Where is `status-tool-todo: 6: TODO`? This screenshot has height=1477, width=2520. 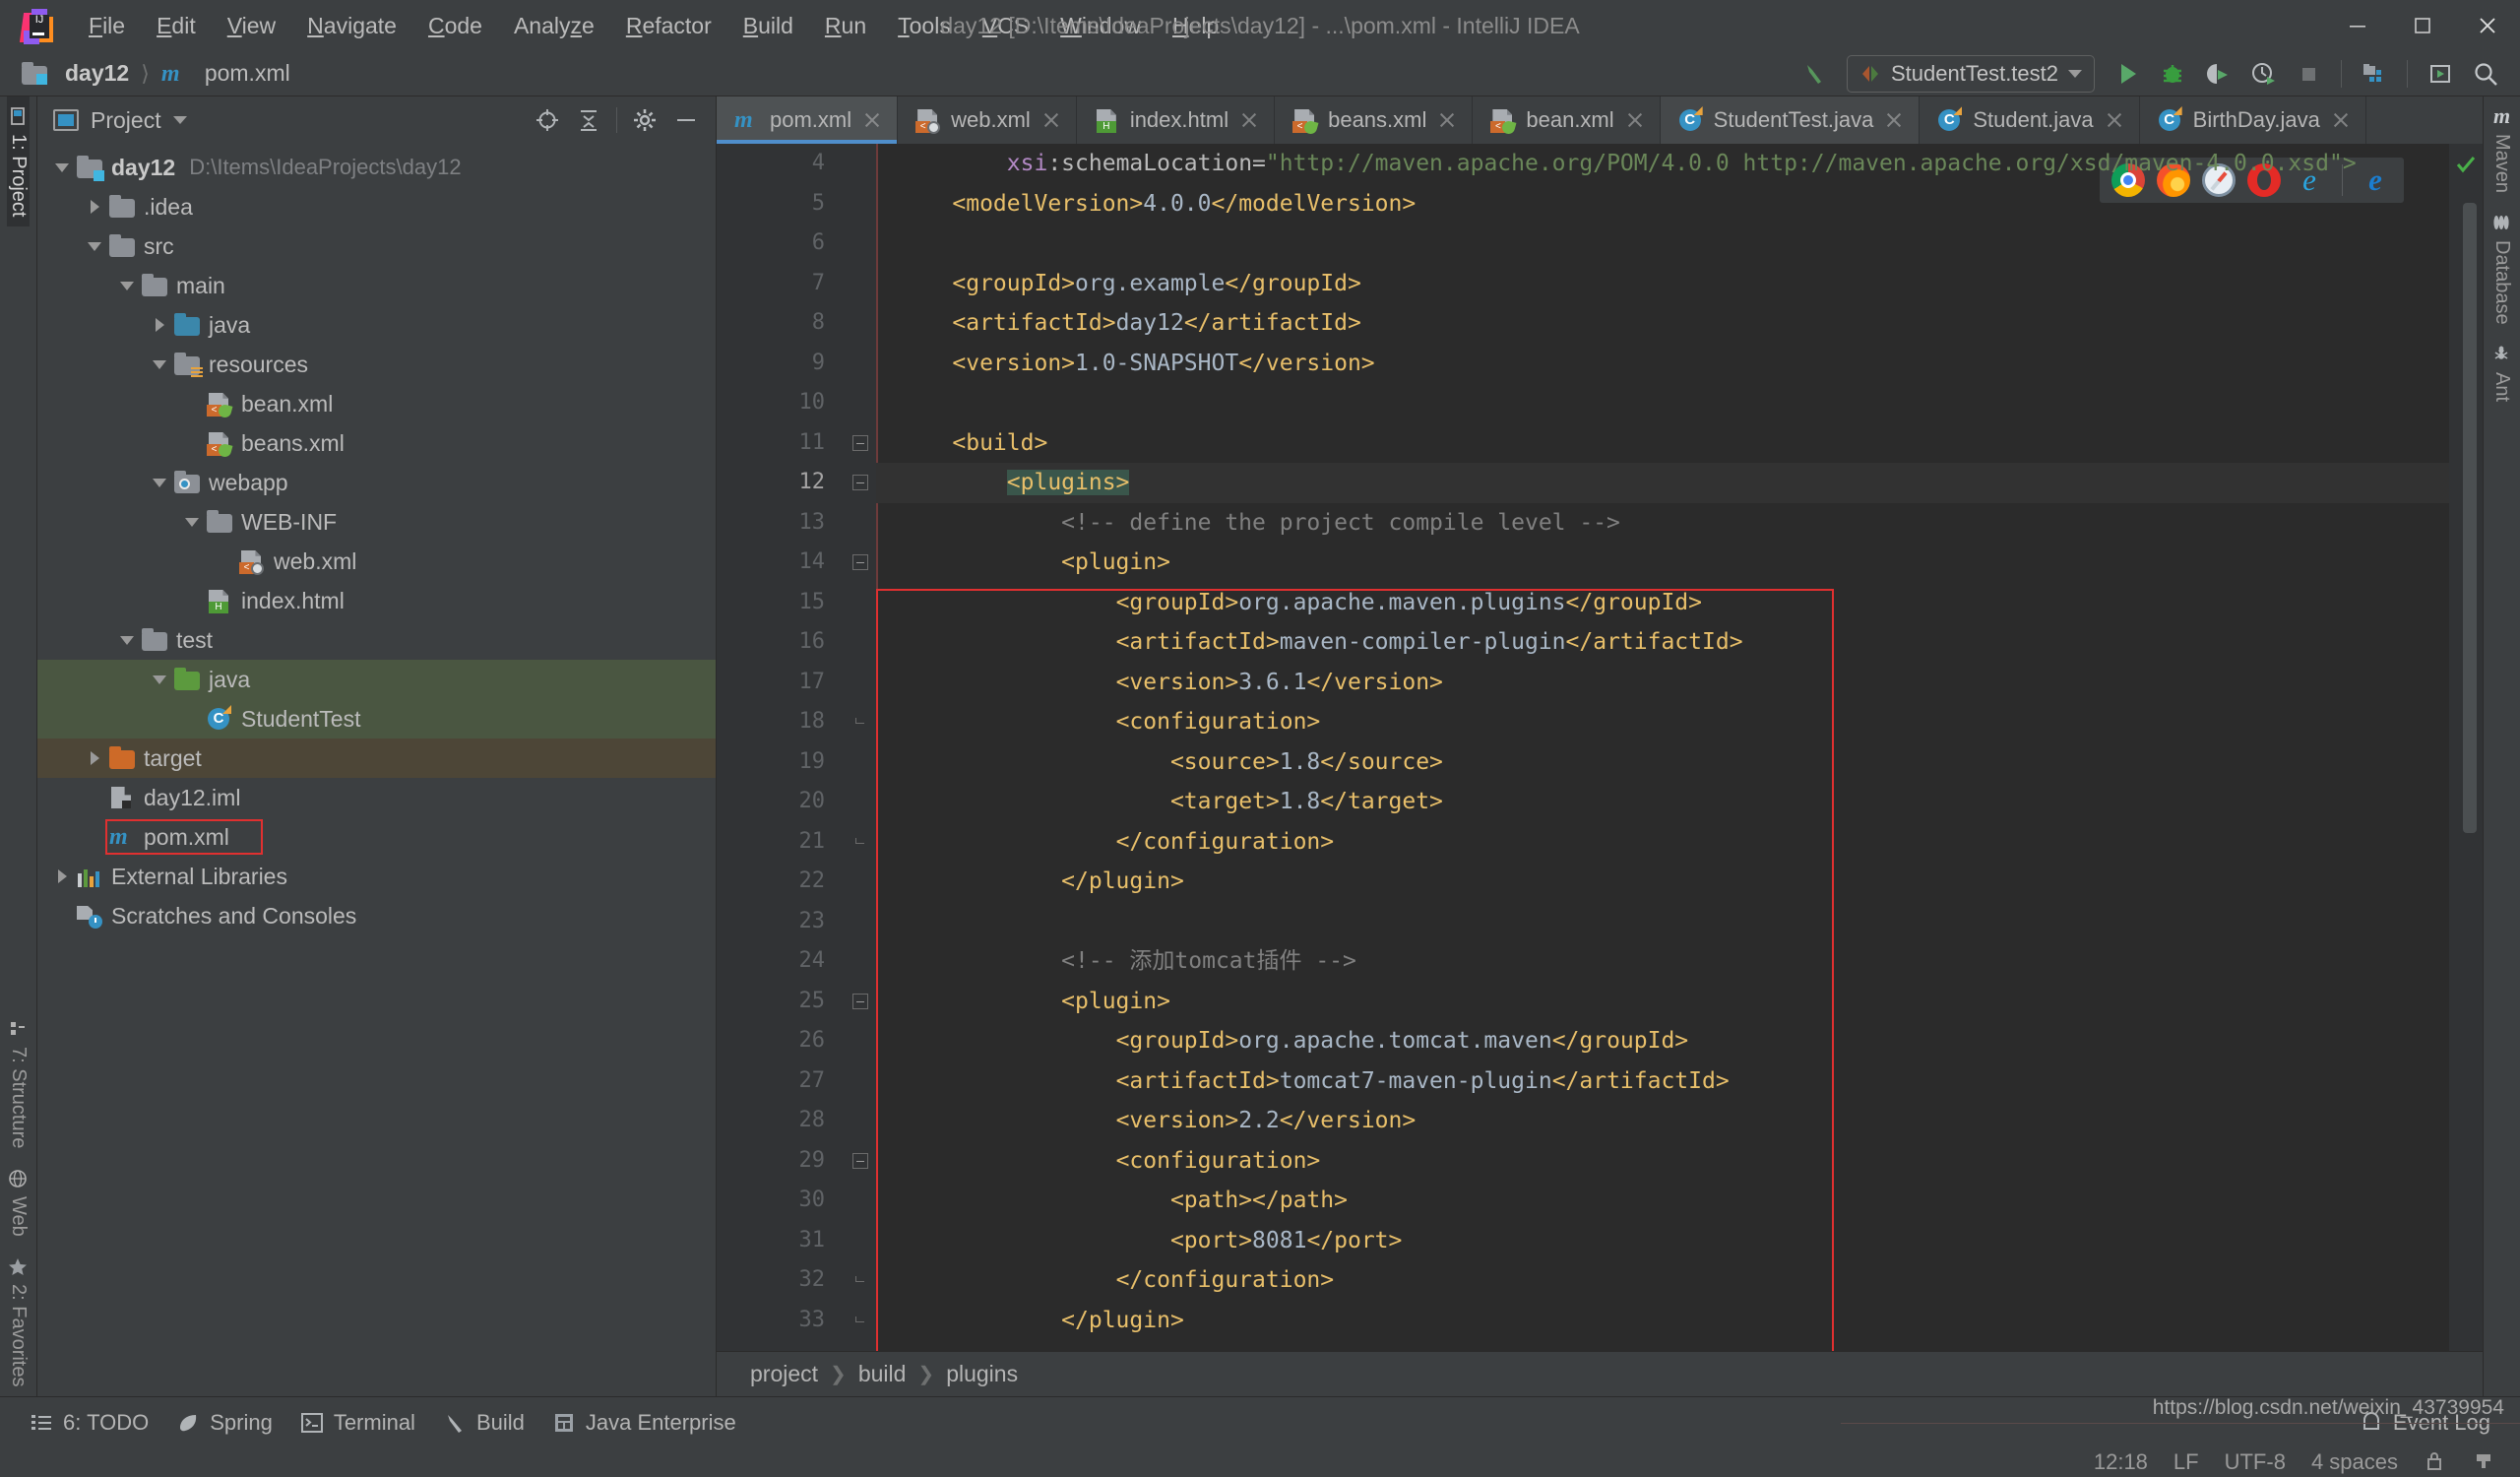
status-tool-todo: 6: TODO is located at coordinates (89, 1423).